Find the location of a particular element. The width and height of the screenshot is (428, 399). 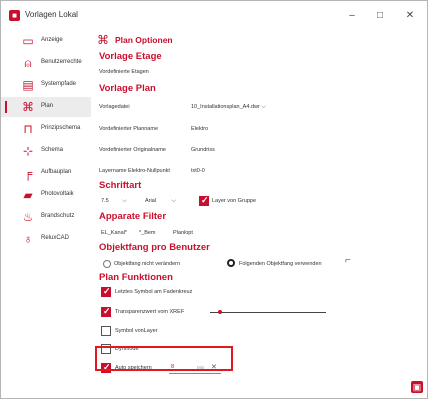

planname-field: Elektro is located at coordinates (199, 129).